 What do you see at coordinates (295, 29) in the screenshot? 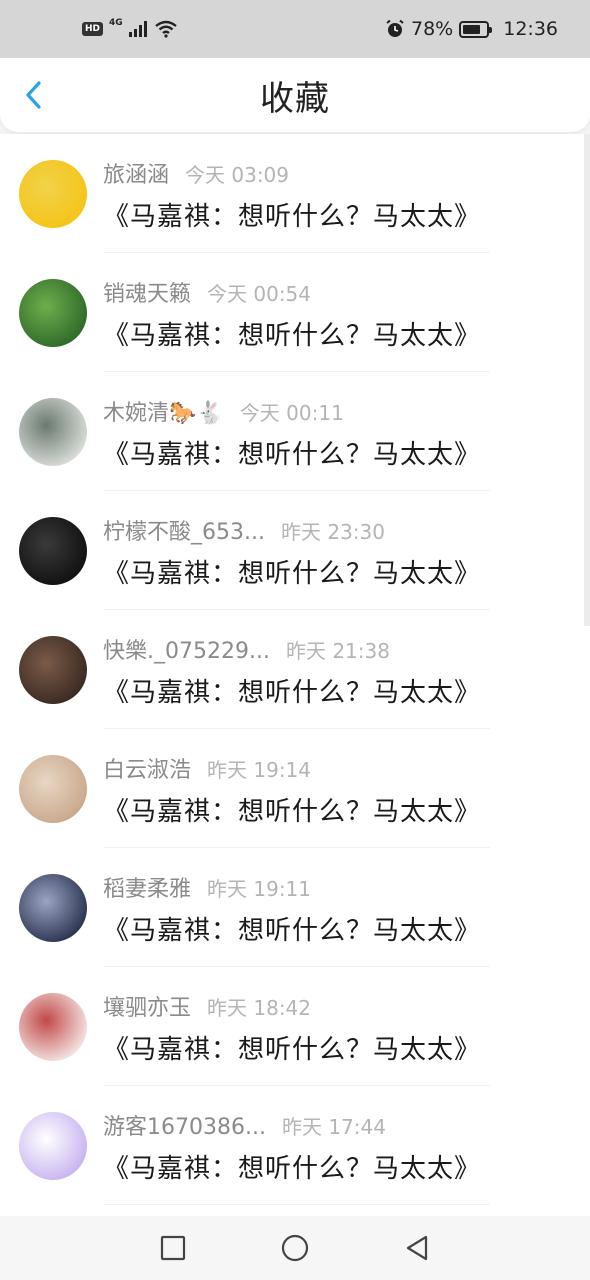
I see `status-bar: HD 4G 78% 12:36` at bounding box center [295, 29].